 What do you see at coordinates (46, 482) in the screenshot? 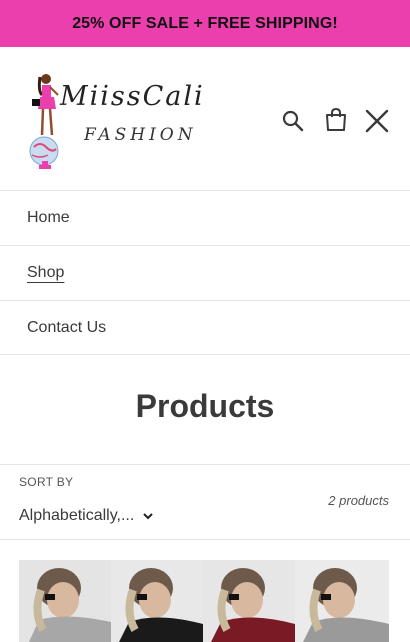
I see `sort-by-label: SORT BY` at bounding box center [46, 482].